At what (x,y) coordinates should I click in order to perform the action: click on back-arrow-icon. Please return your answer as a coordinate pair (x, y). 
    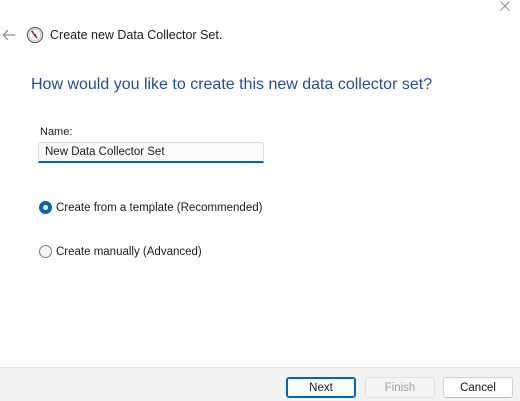
    Looking at the image, I should click on (8, 35).